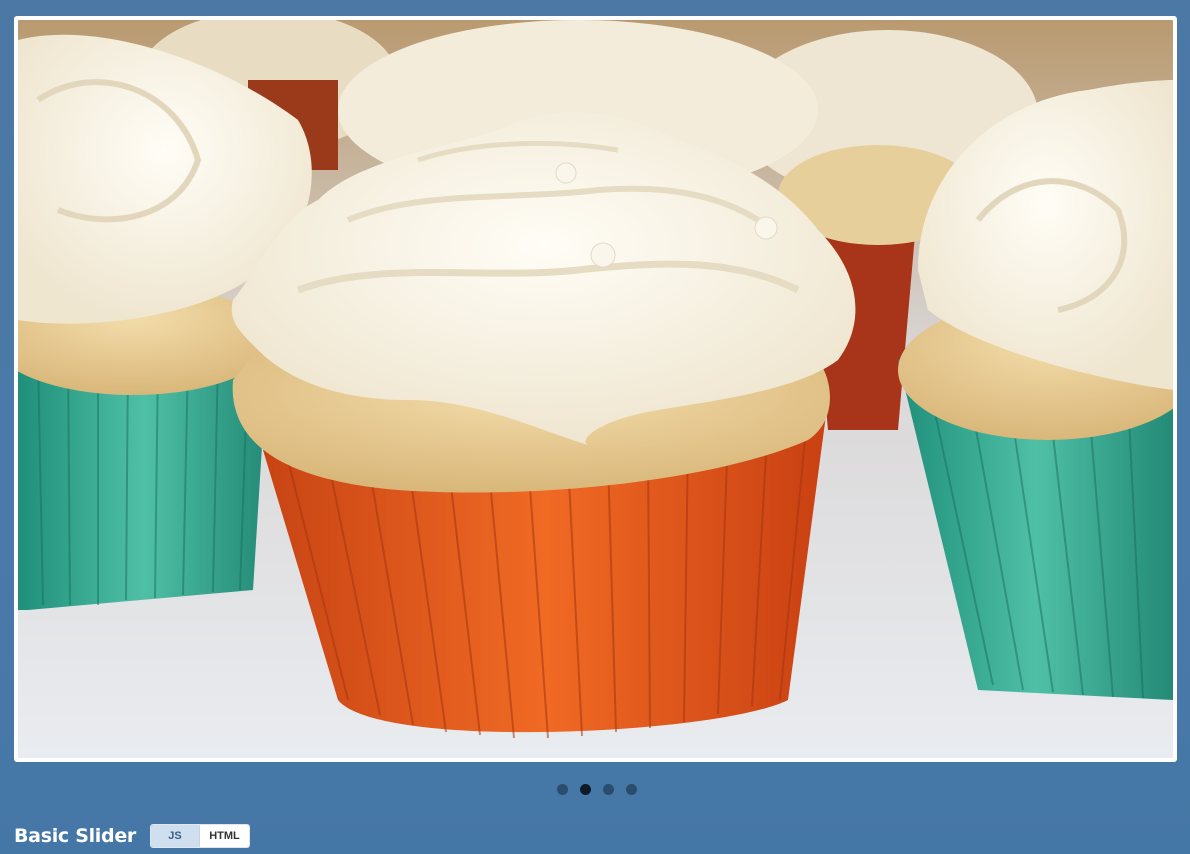 The height and width of the screenshot is (854, 1190). I want to click on demo-footer: Basic Slider JS HTML, so click(132, 836).